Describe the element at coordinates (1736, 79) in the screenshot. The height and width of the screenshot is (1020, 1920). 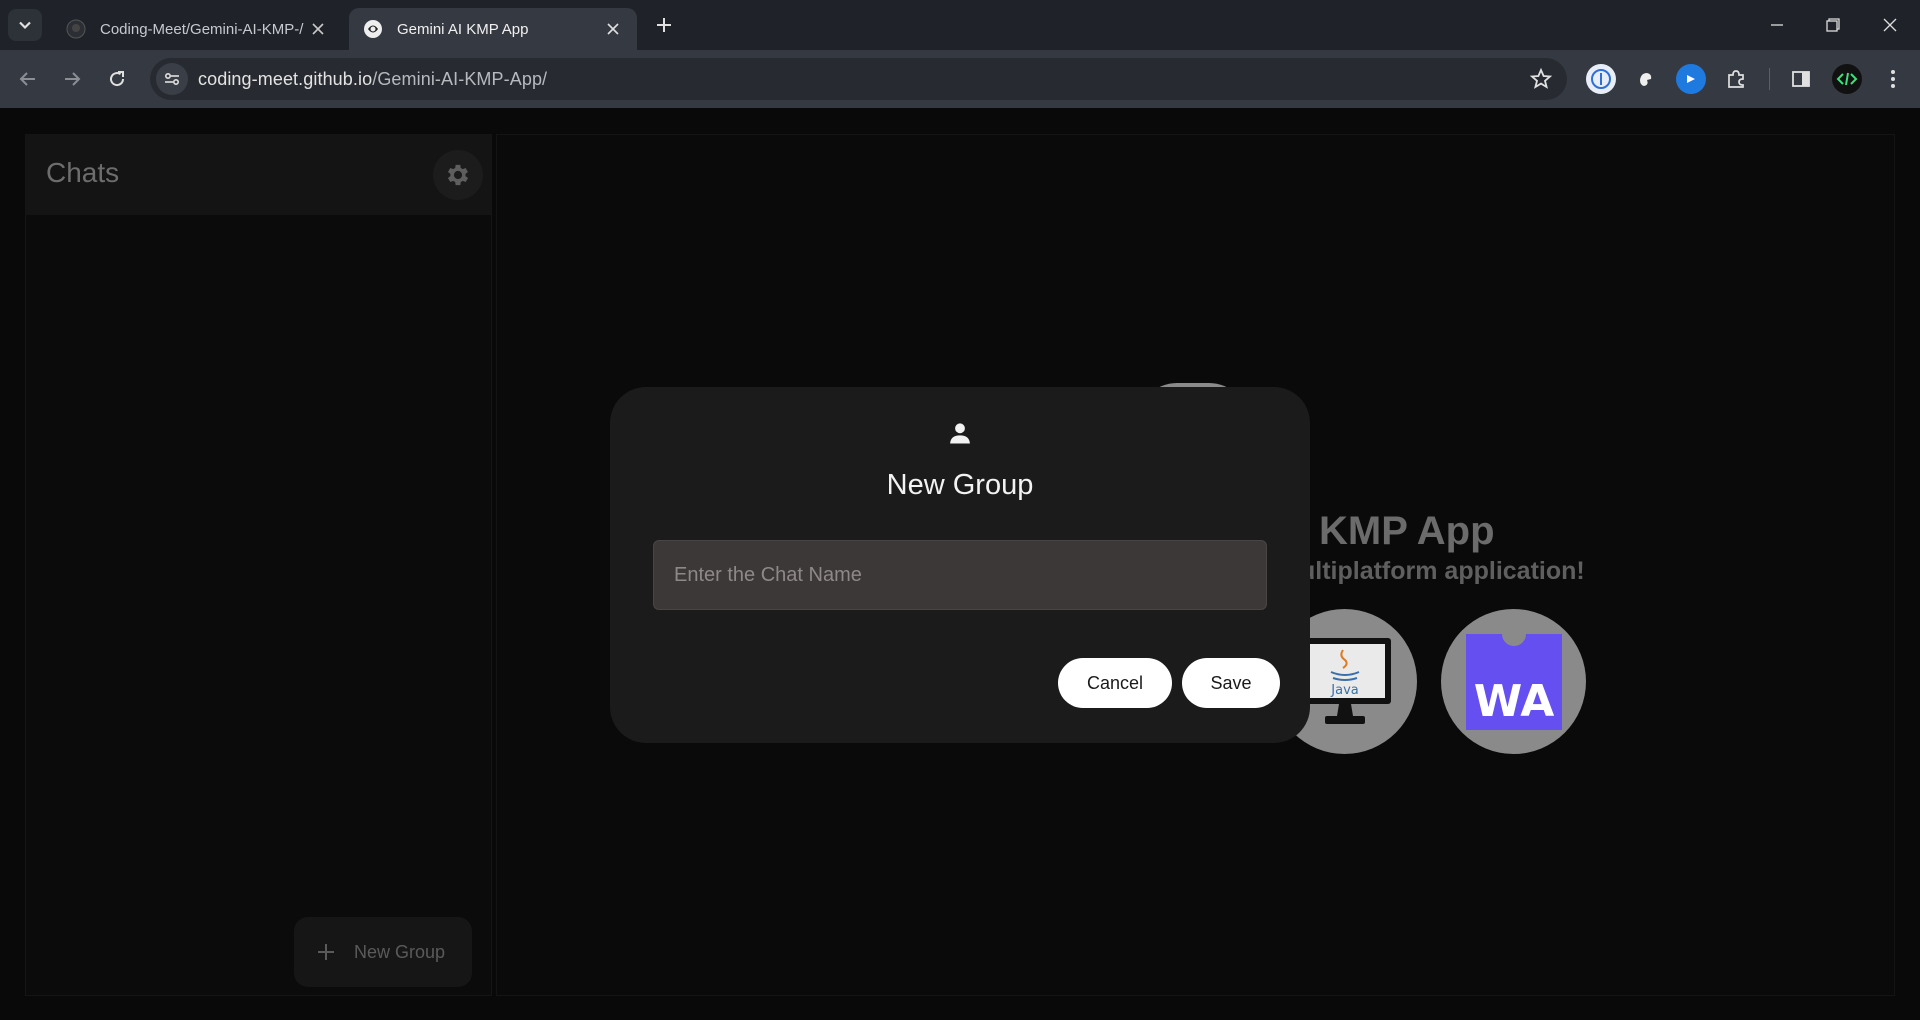
I see `extensions-puzzle-icon` at that location.